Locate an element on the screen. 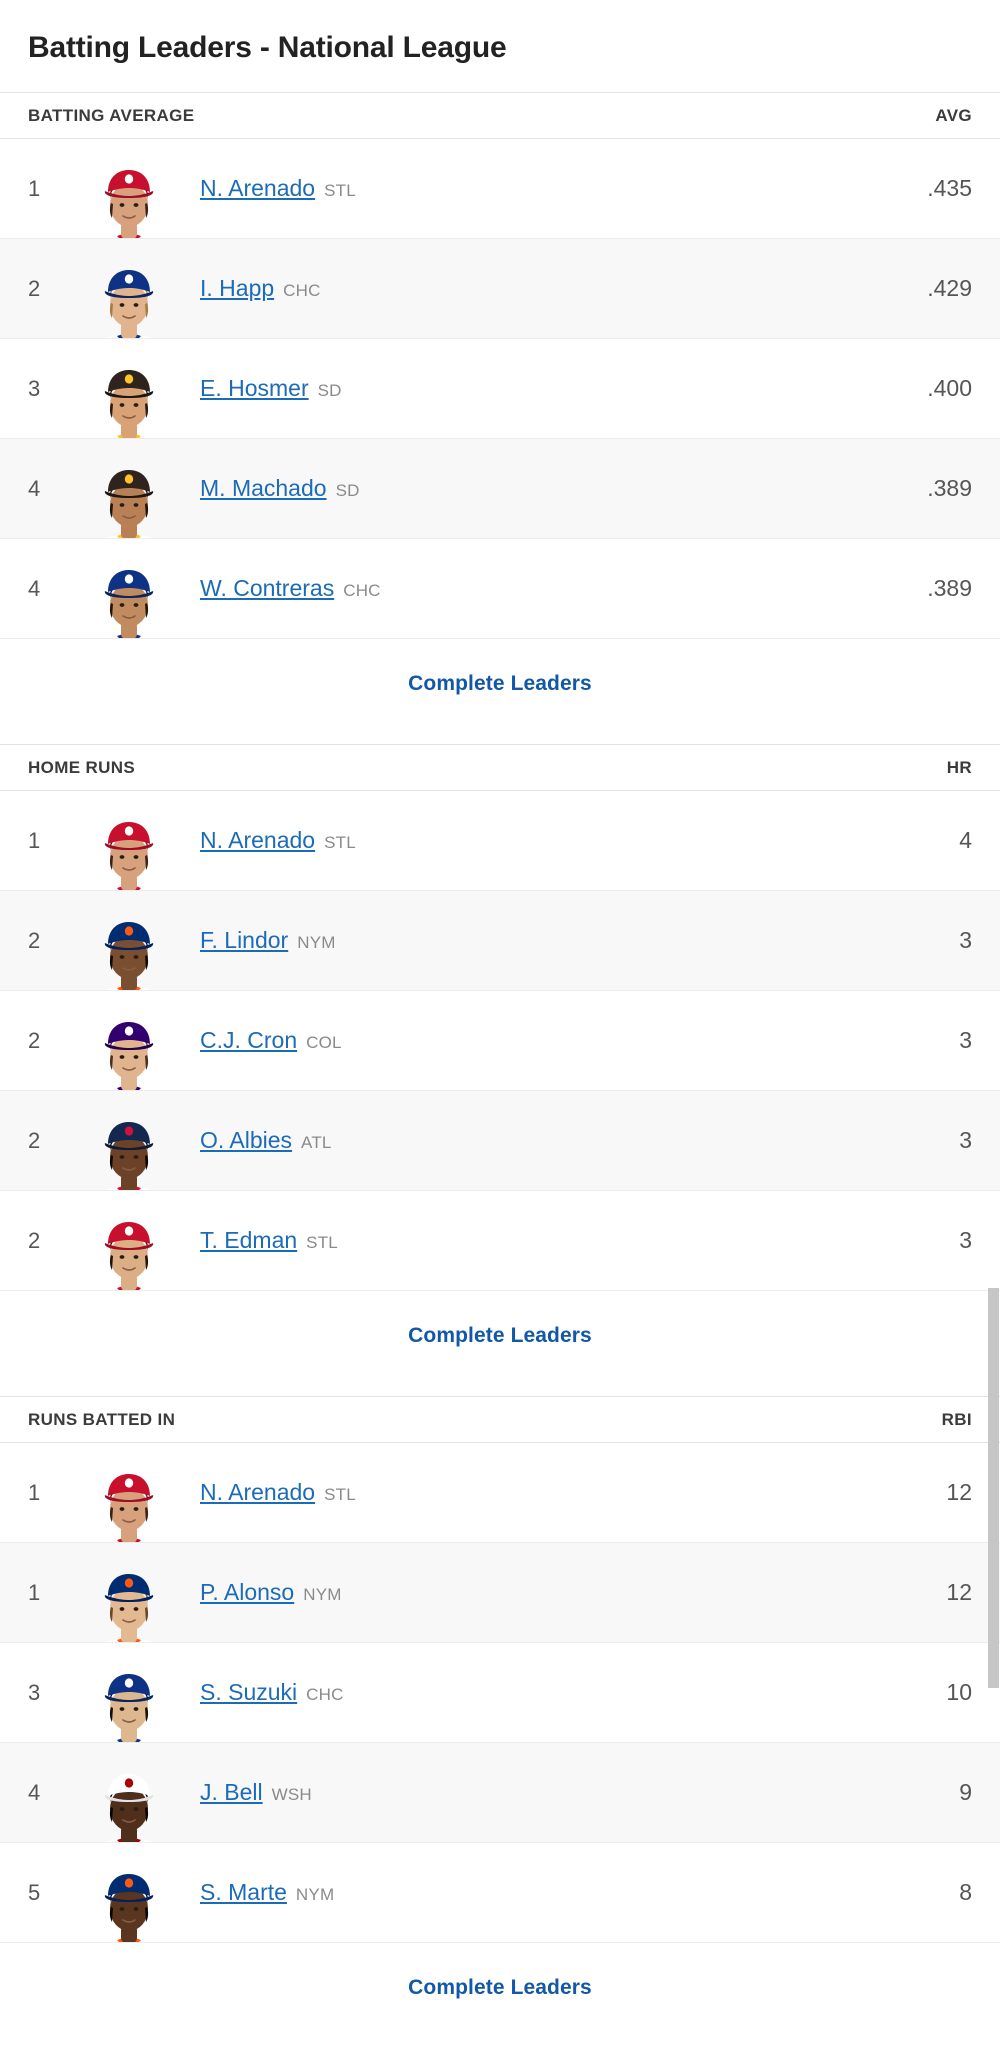 This screenshot has height=2048, width=1000. section-header-title: BATTING AVERAGE is located at coordinates (111, 115).